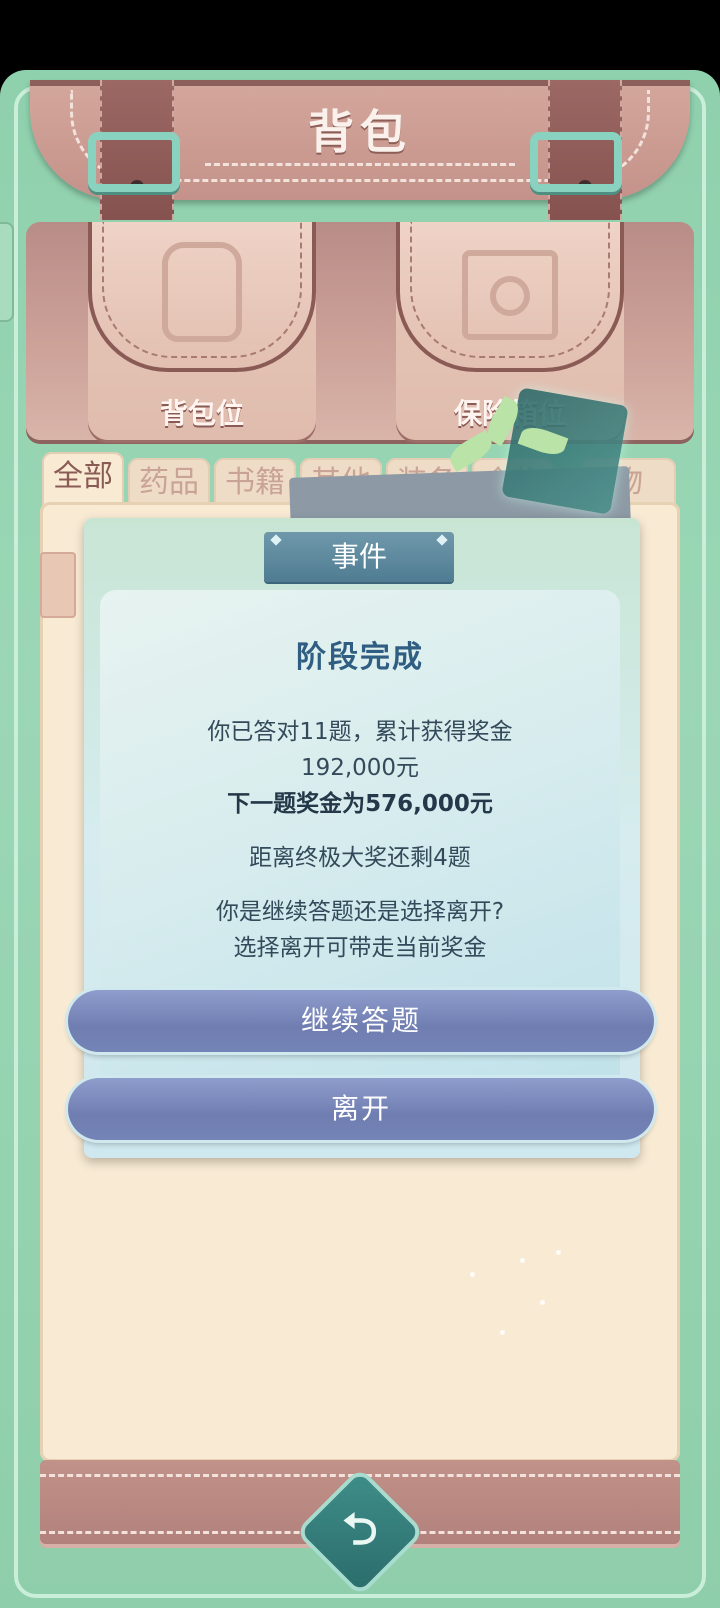  Describe the element at coordinates (202, 292) in the screenshot. I see `backpack-icon` at that location.